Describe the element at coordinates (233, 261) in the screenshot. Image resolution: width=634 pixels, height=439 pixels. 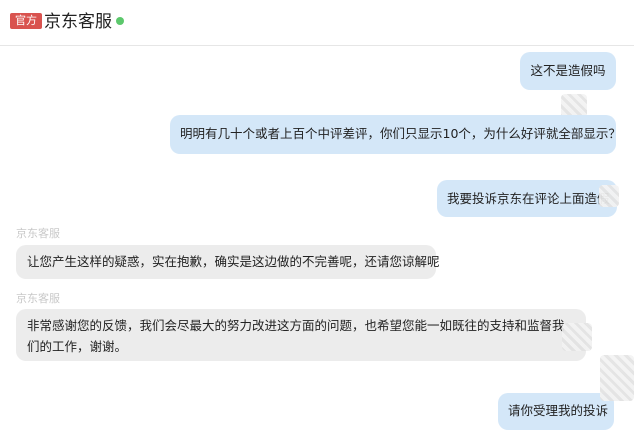
I see `message-text: 让您产生这样的疑惑，实在抱歉，确实是这边做的不完善呢，还请您谅解呢` at that location.